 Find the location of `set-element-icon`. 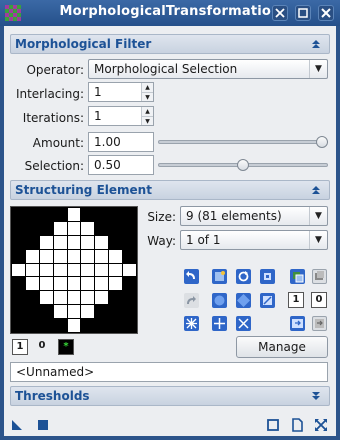

set-element-icon is located at coordinates (267, 276).